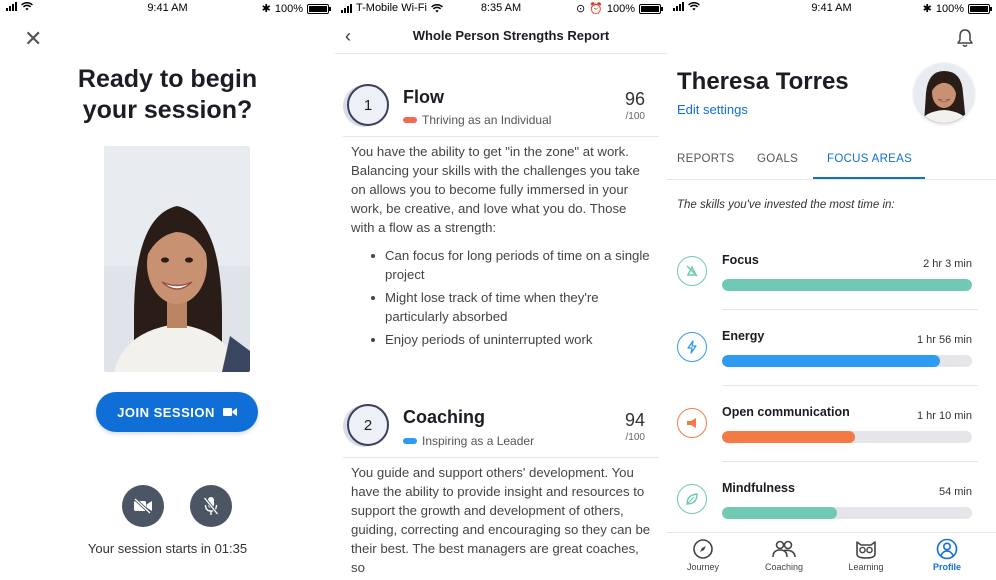 This screenshot has width=996, height=580. I want to click on strength-rank-badge: 1, so click(368, 105).